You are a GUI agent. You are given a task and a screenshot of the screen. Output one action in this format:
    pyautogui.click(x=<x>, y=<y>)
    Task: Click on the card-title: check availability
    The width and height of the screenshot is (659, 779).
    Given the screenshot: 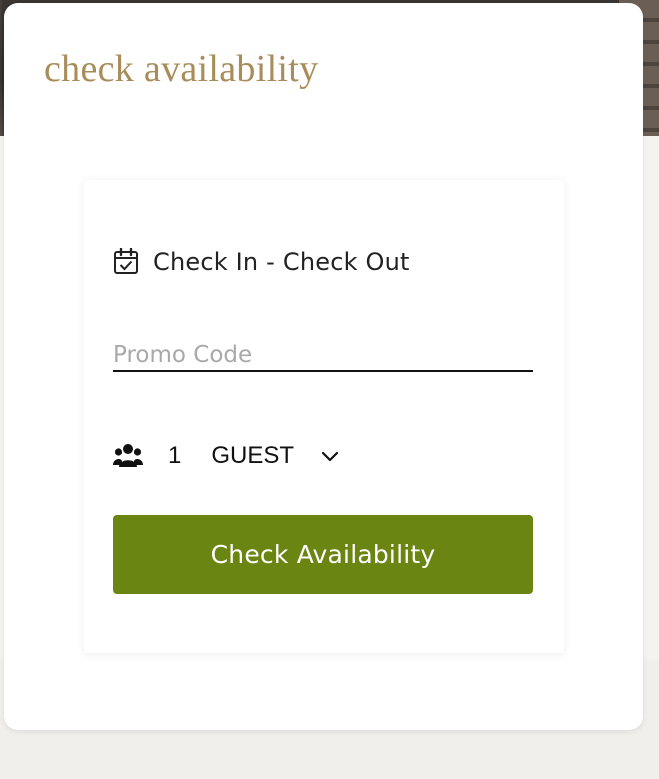 What is the action you would take?
    pyautogui.click(x=181, y=69)
    